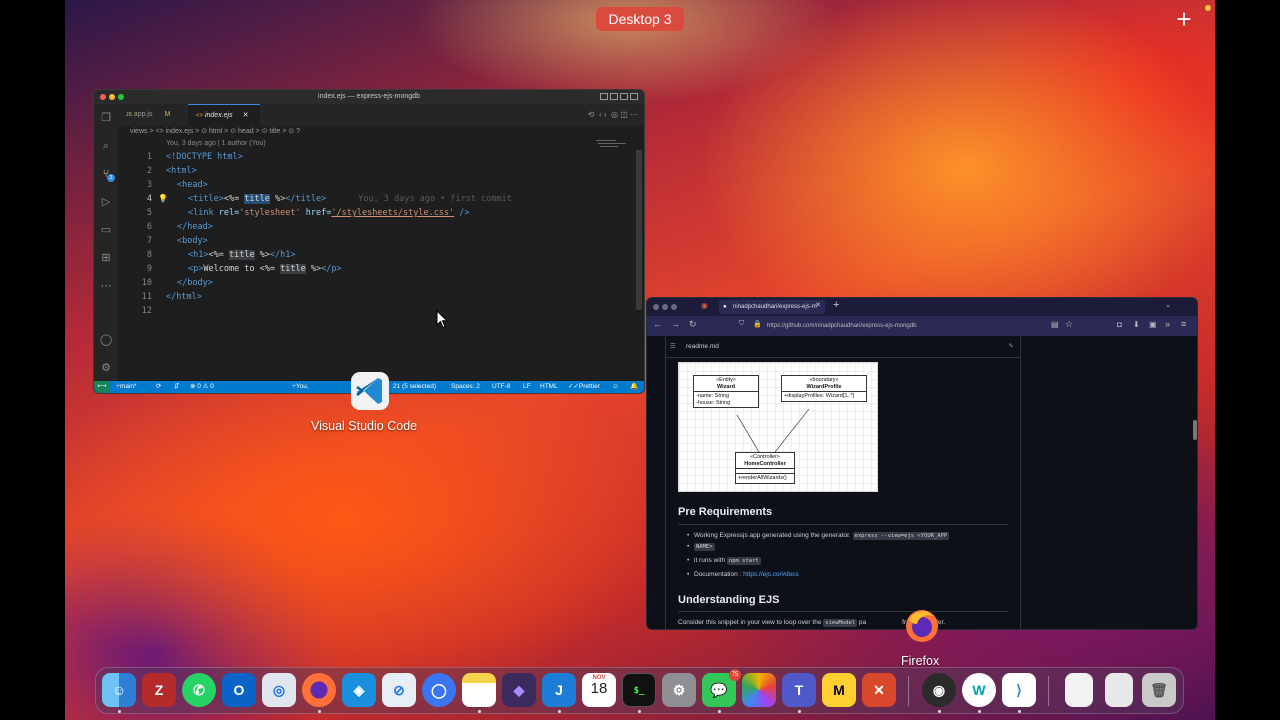 The height and width of the screenshot is (720, 1280). Describe the element at coordinates (757, 324) in the screenshot. I see `lock-icon: 🔒` at that location.